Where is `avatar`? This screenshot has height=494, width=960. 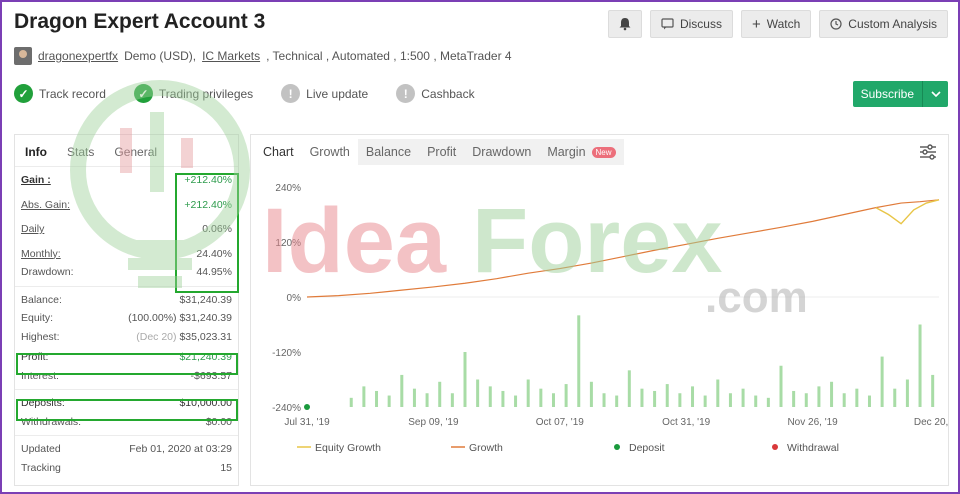 avatar is located at coordinates (23, 56).